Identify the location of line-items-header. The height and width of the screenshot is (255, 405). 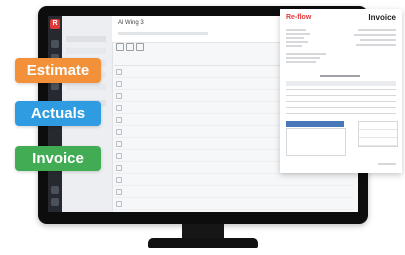
(341, 83).